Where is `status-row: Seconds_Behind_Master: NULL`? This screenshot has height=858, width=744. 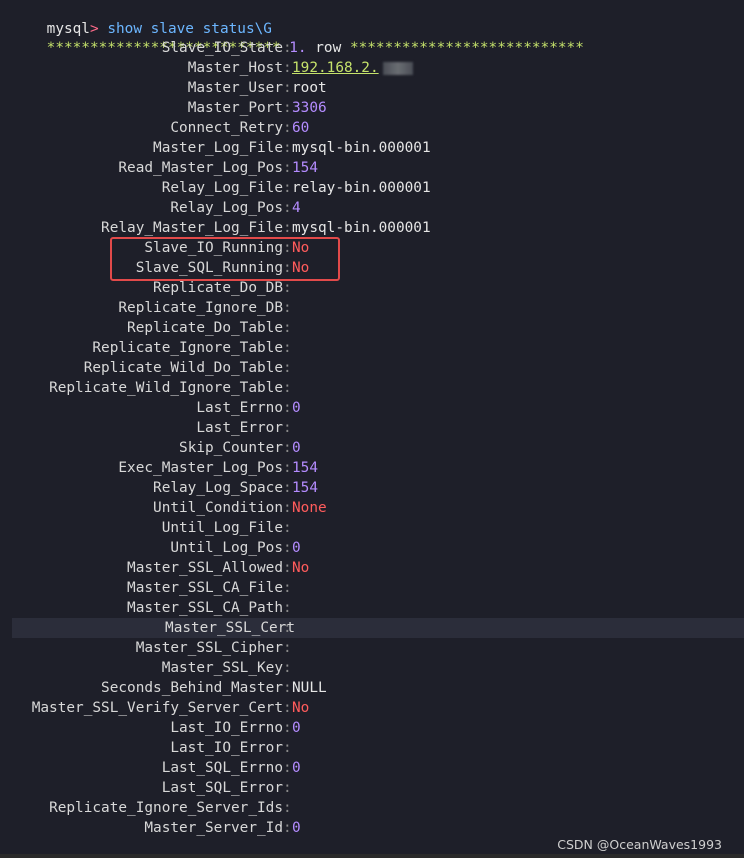
status-row: Seconds_Behind_Master: NULL is located at coordinates (372, 688).